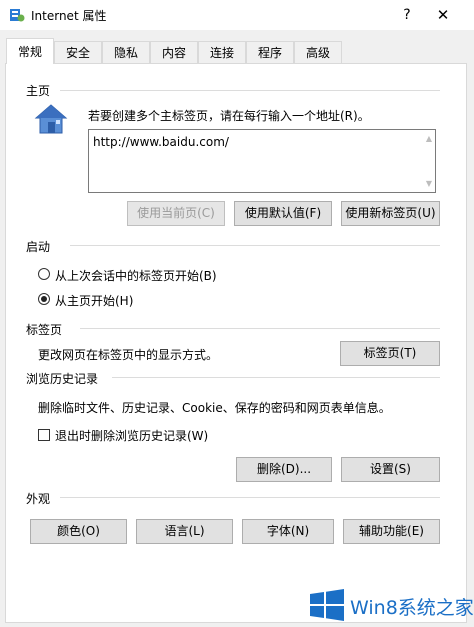 This screenshot has height=627, width=474. I want to click on startup-section-label: 启动, so click(38, 247).